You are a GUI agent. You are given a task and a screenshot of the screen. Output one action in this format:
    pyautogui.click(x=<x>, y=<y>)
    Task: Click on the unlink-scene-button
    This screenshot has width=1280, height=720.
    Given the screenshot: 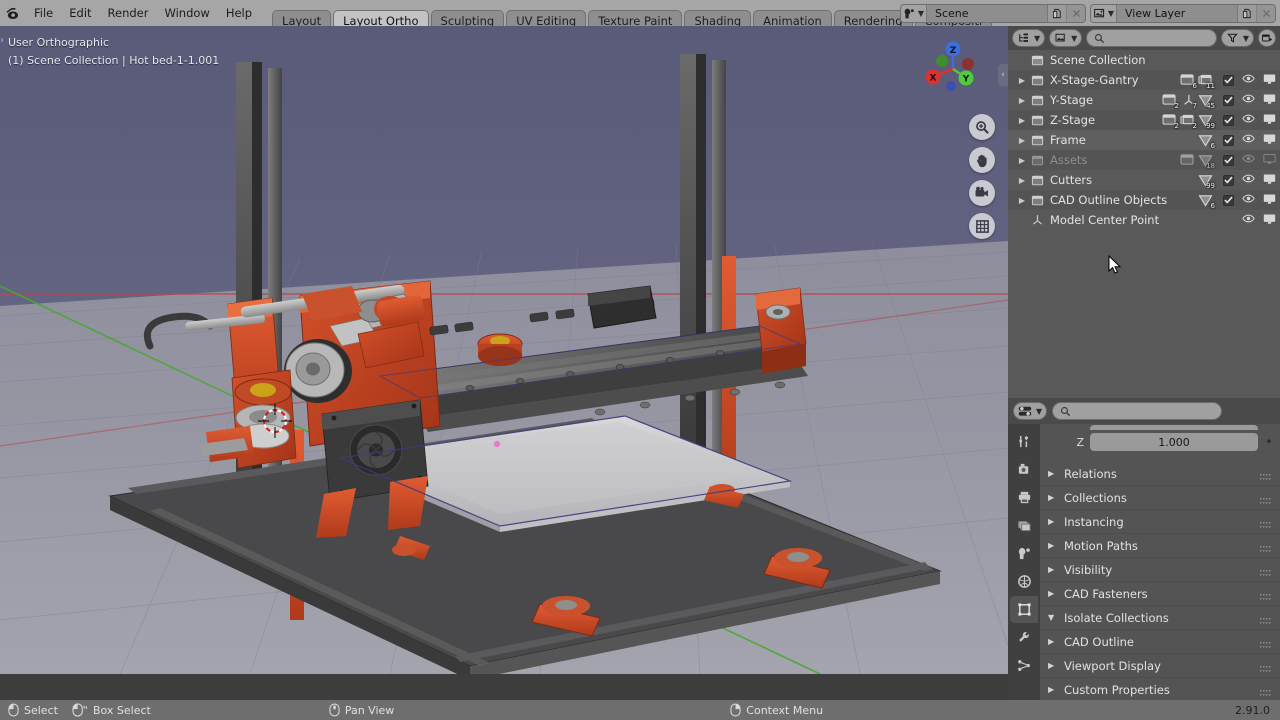 What is the action you would take?
    pyautogui.click(x=1075, y=13)
    